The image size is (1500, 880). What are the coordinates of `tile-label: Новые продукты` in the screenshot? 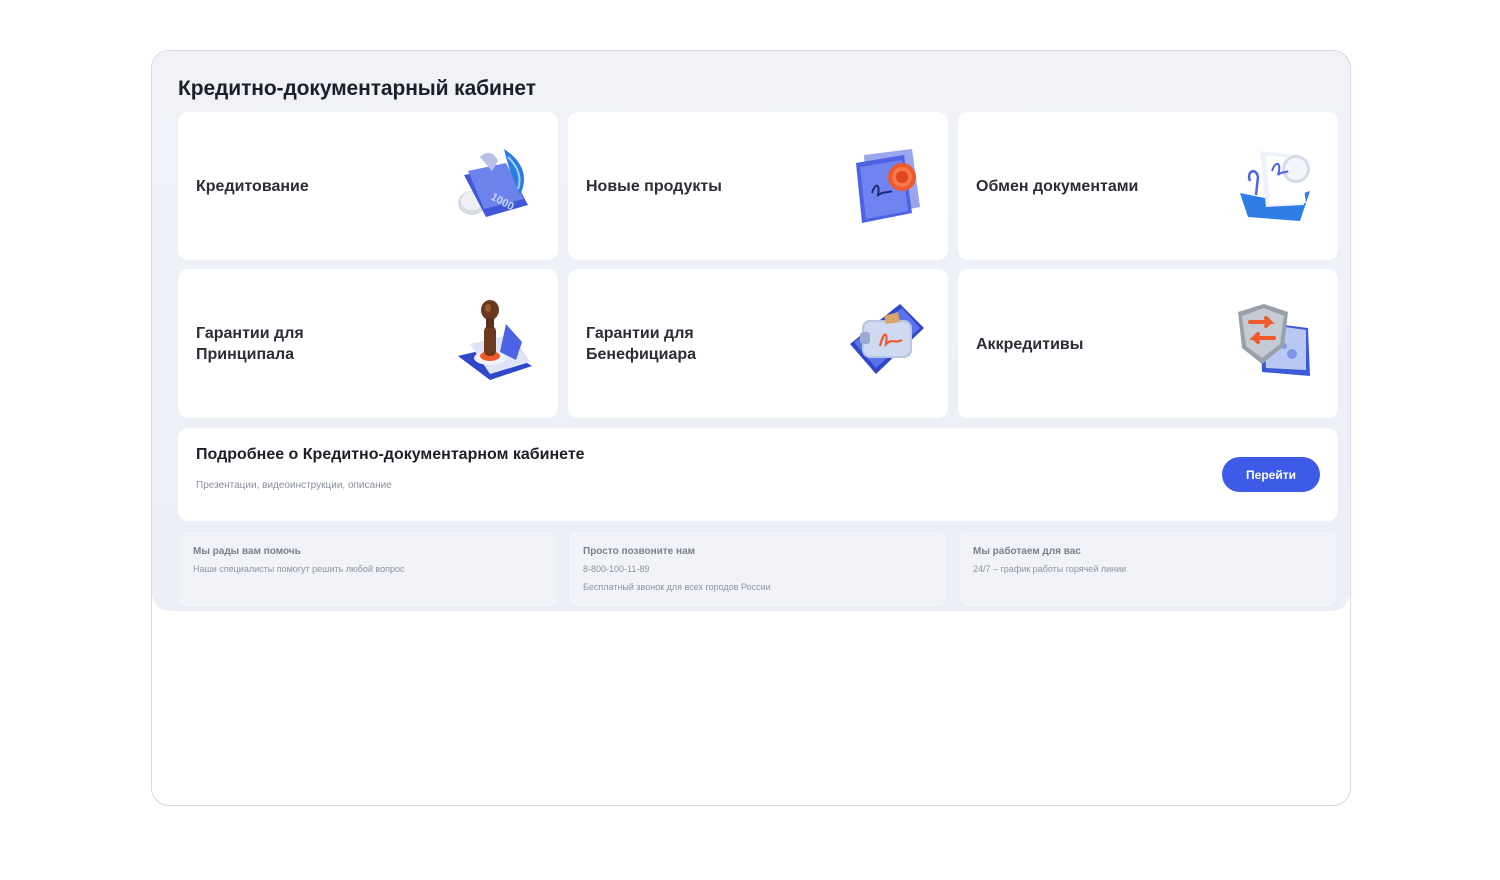 It's located at (654, 186).